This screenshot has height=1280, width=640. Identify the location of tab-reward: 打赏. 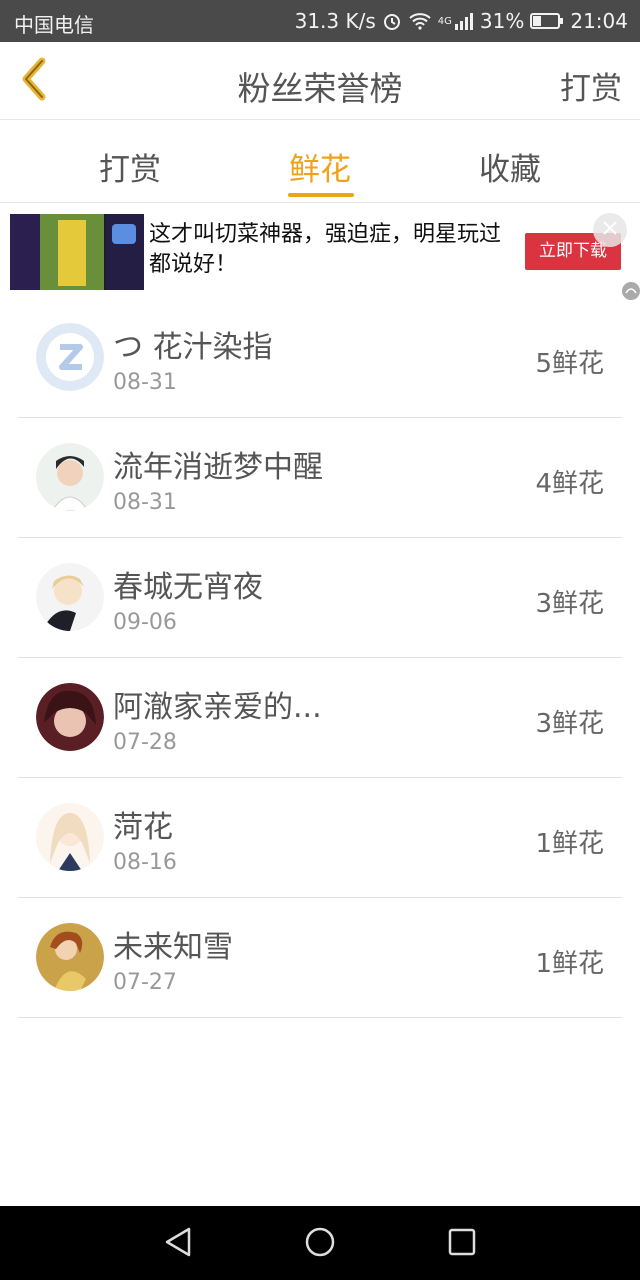
(130, 162).